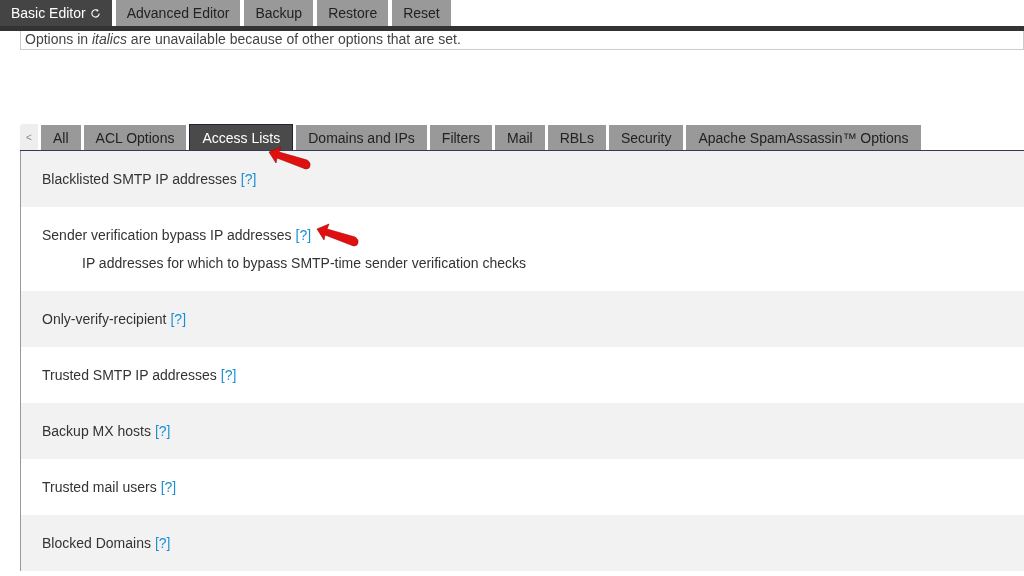 The width and height of the screenshot is (1024, 576). Describe the element at coordinates (353, 13) in the screenshot. I see `editor-tab: Restore` at that location.